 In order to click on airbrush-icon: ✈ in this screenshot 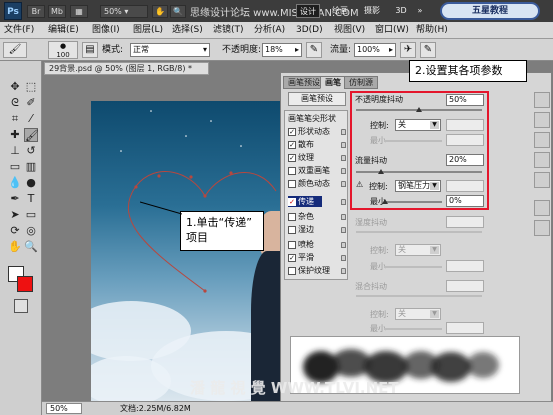, I will do `click(408, 50)`.